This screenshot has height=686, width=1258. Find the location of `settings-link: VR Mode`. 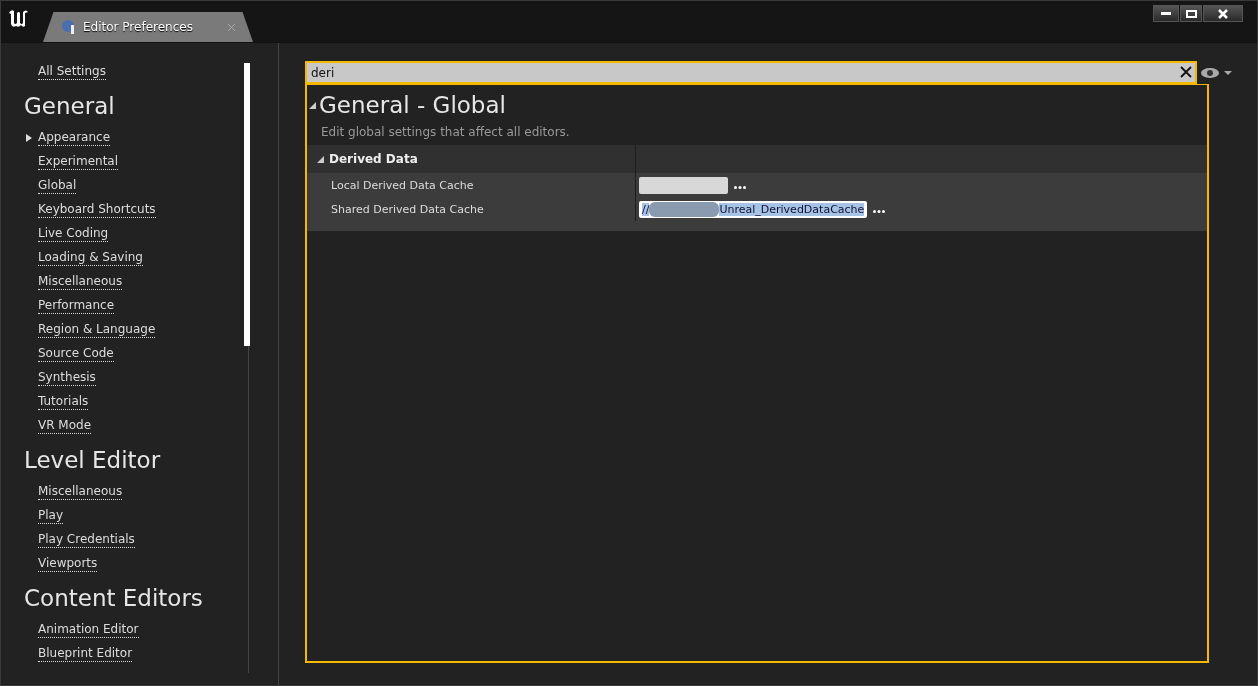

settings-link: VR Mode is located at coordinates (65, 426).